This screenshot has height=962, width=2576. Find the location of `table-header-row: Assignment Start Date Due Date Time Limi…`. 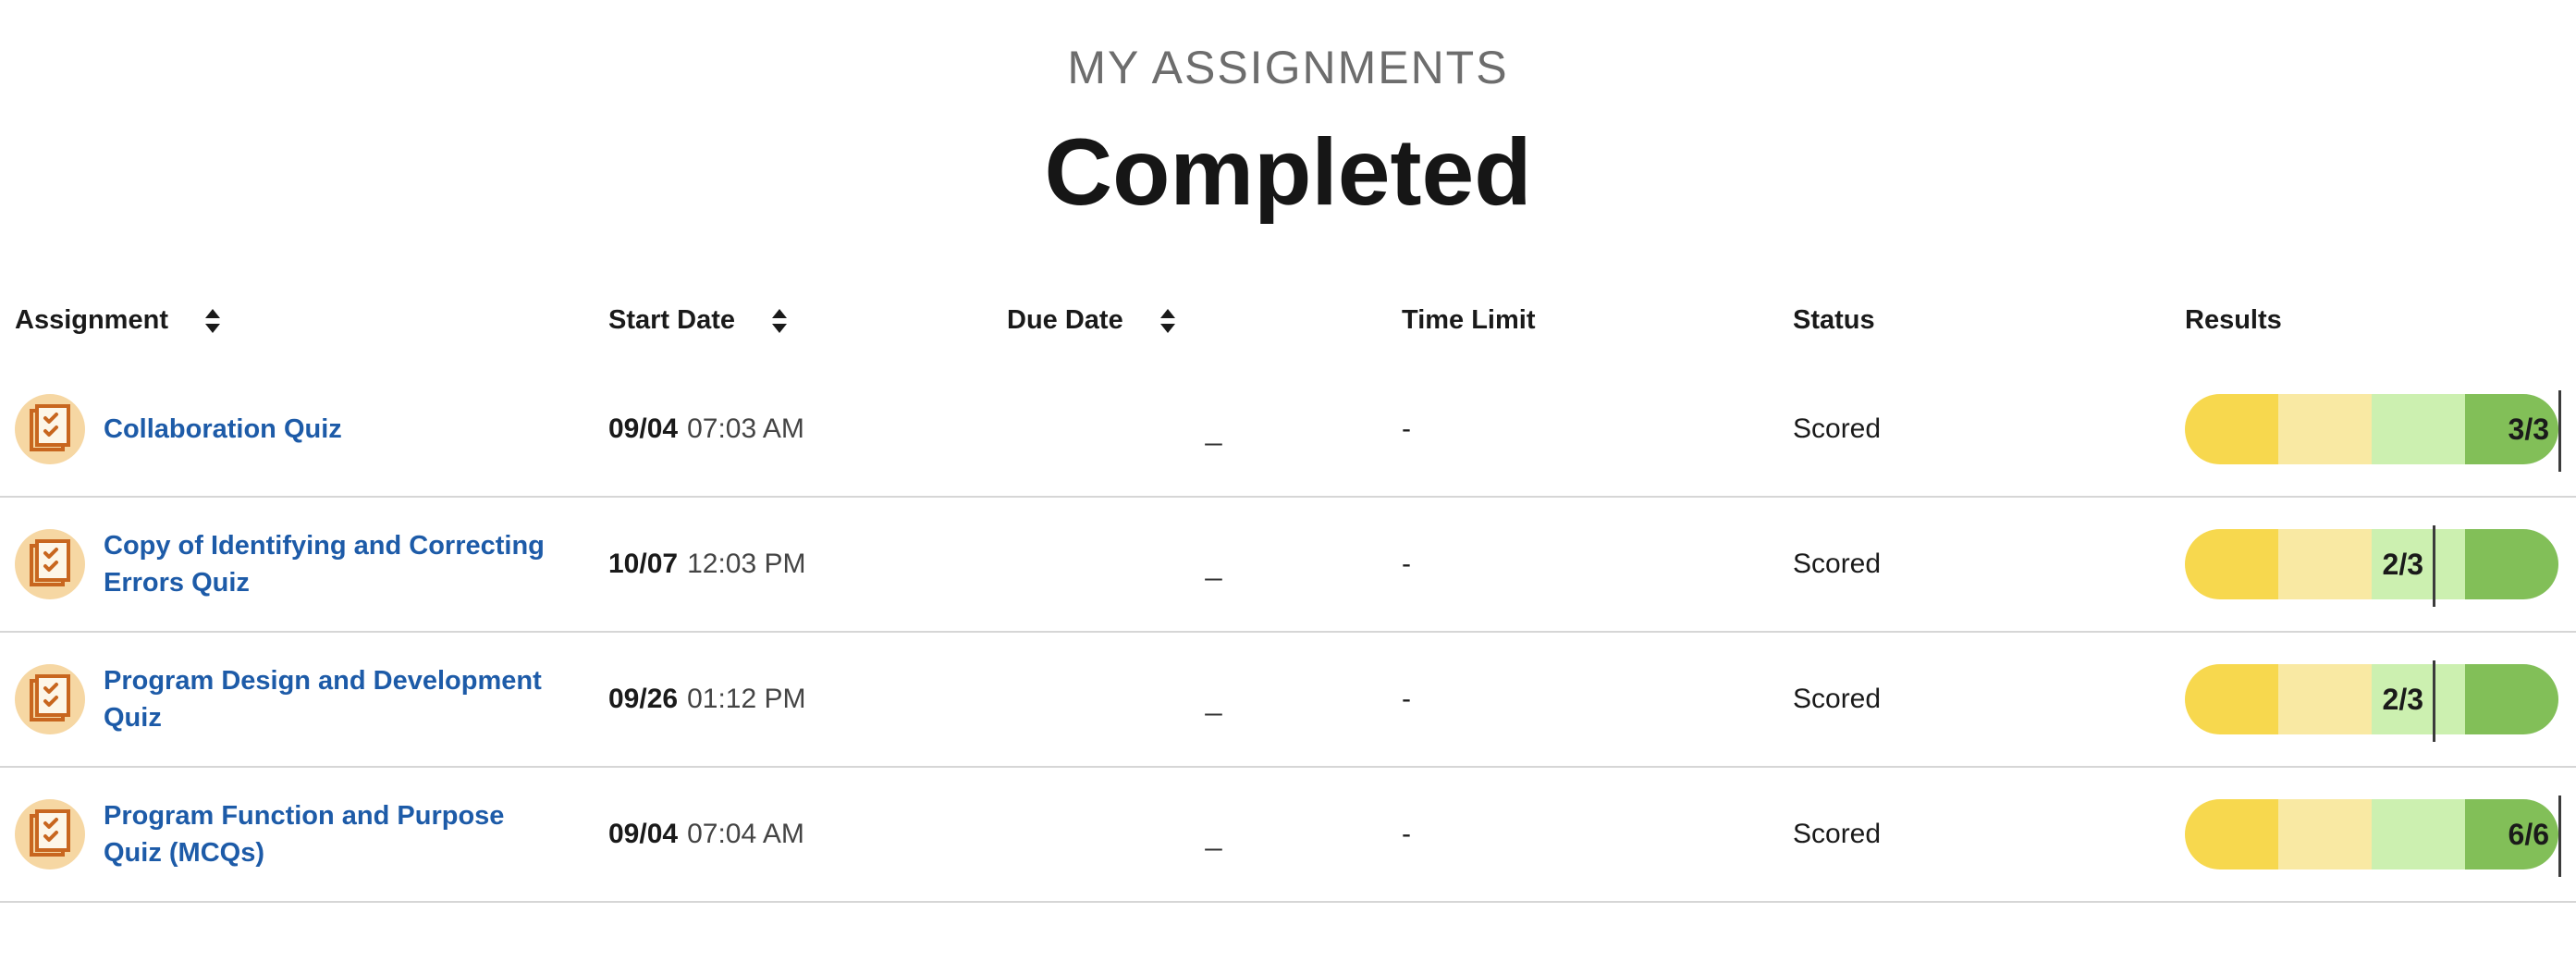

table-header-row: Assignment Start Date Due Date Time Limi… is located at coordinates (1288, 321).